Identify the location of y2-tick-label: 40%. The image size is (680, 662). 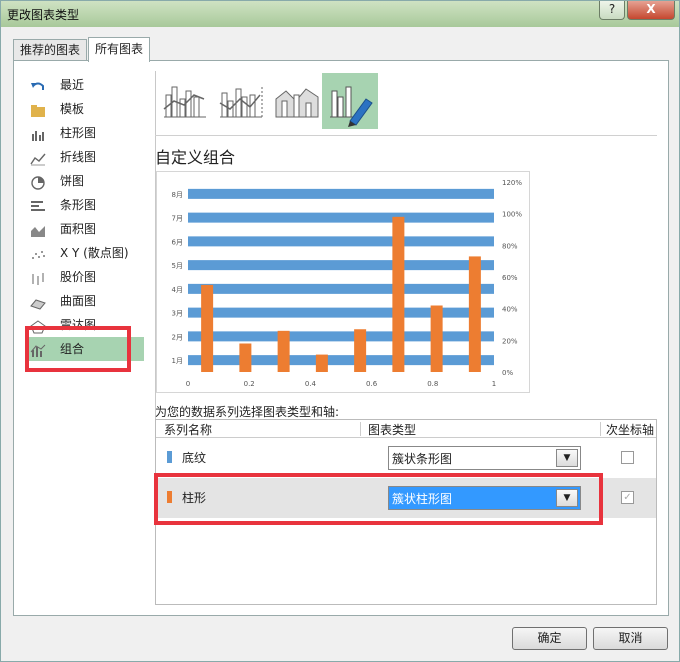
(510, 310).